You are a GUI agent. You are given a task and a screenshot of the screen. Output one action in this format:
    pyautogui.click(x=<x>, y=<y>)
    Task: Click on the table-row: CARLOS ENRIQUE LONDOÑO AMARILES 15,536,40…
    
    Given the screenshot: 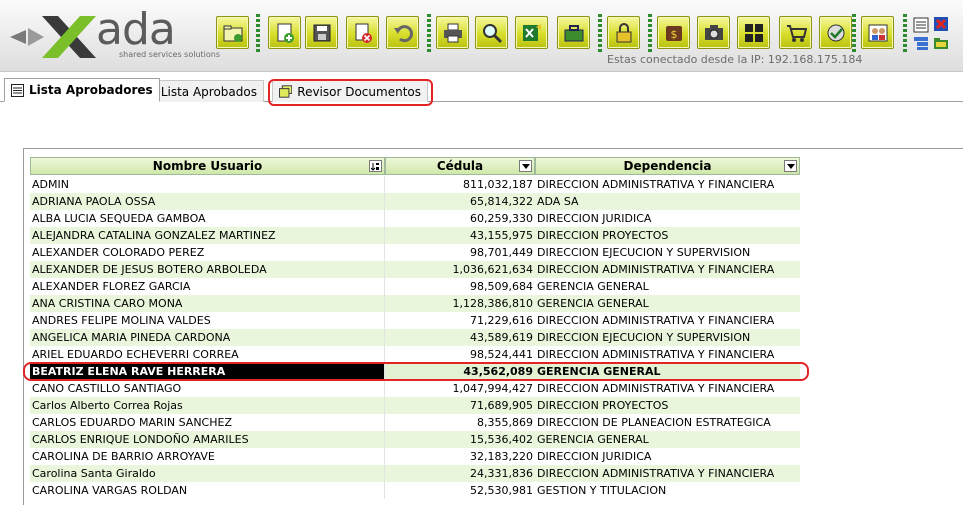 What is the action you would take?
    pyautogui.click(x=415, y=439)
    